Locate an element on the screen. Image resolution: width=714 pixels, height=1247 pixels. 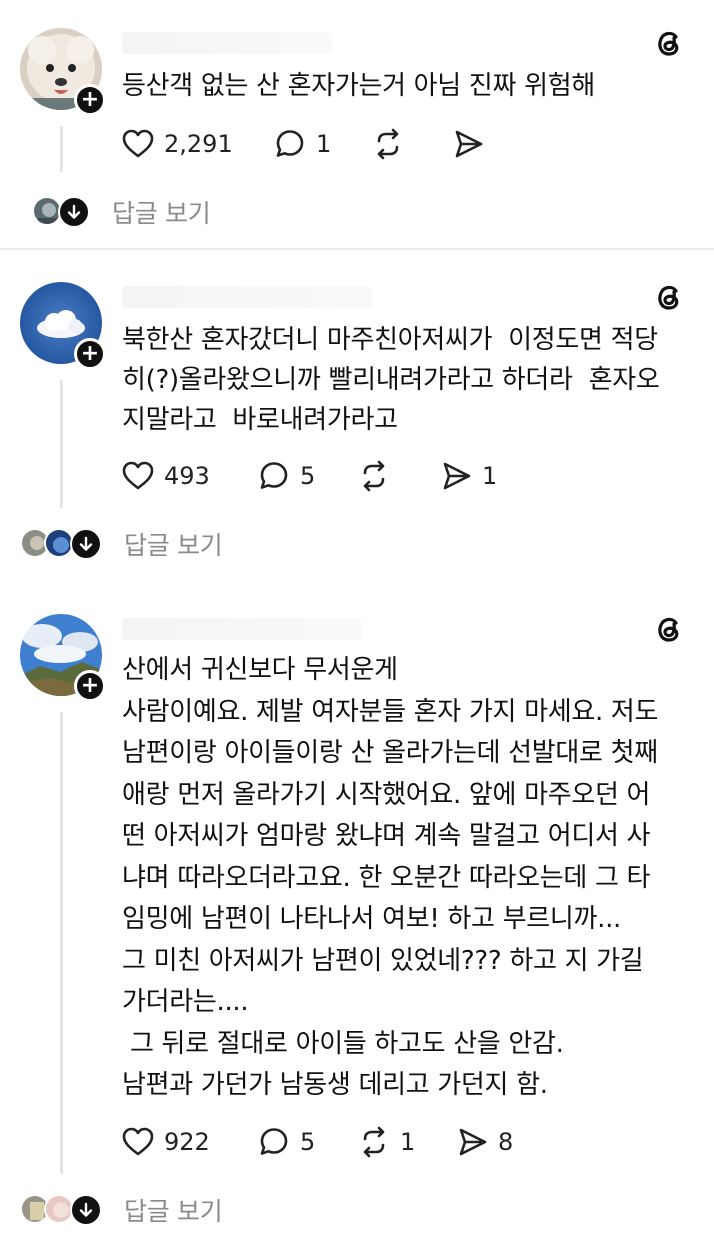
action-bar: 493 5 1 is located at coordinates (320, 476).